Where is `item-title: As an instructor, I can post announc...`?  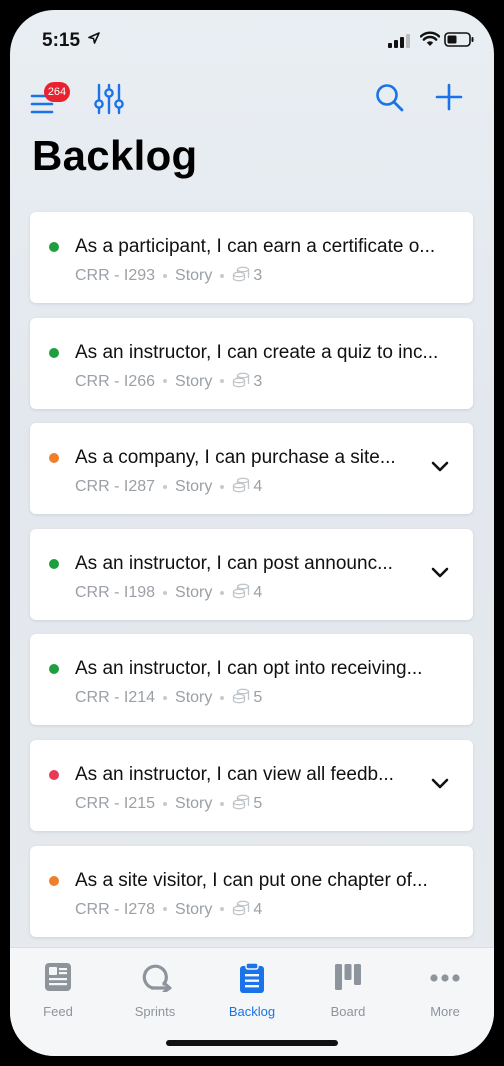
item-title: As an instructor, I can post announc... is located at coordinates (234, 563).